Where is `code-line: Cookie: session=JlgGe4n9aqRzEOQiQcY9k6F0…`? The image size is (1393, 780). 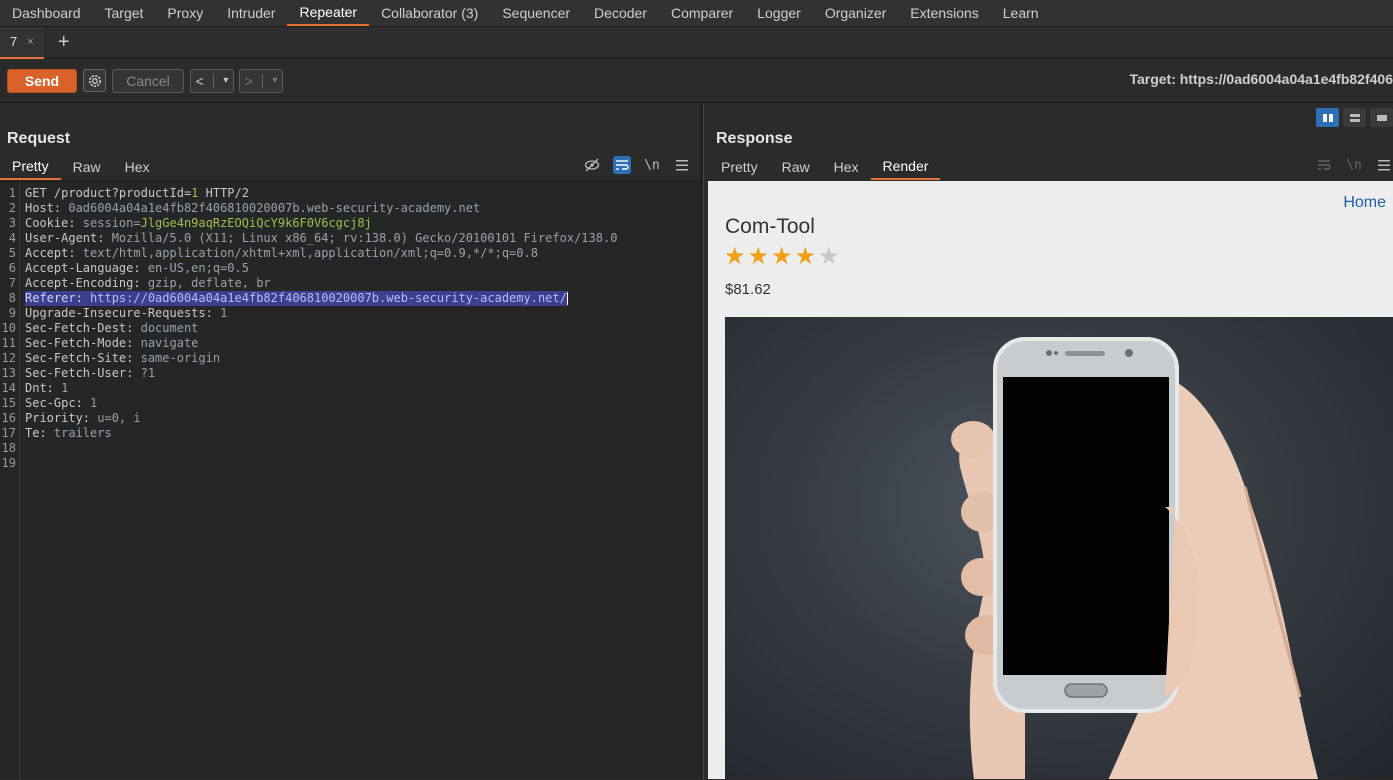 code-line: Cookie: session=JlgGe4n9aqRzEOQiQcY9k6F0… is located at coordinates (198, 223).